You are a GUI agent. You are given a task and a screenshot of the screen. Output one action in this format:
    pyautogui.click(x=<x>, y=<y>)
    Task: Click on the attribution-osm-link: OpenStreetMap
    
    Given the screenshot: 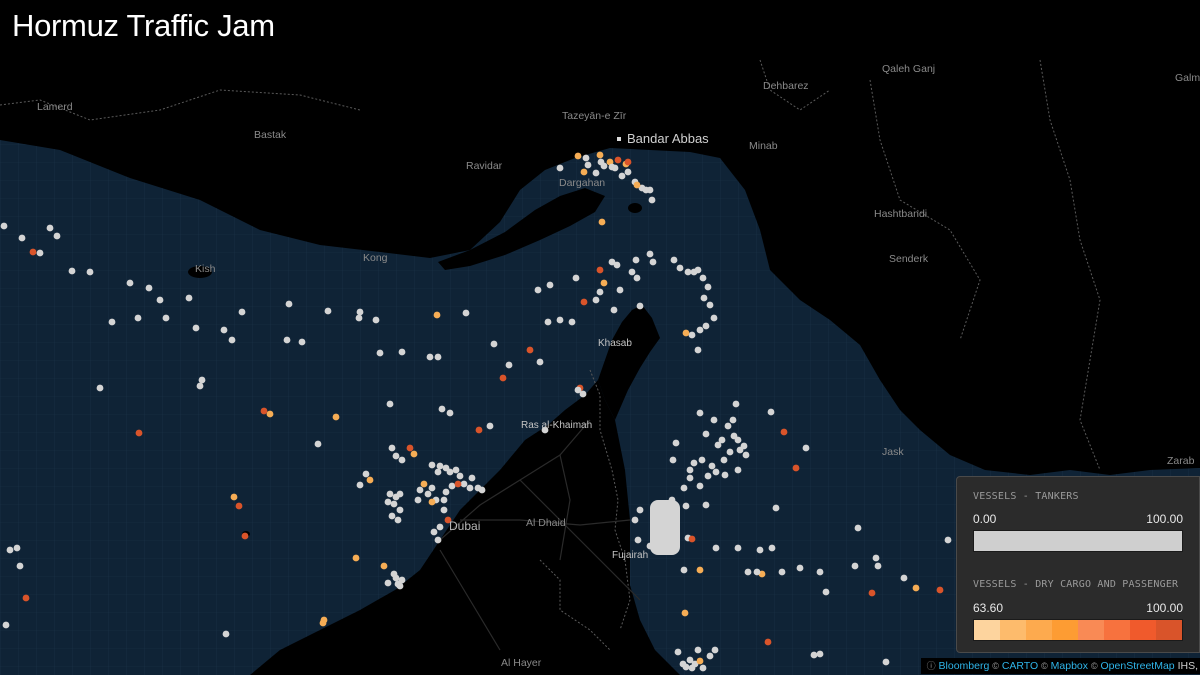 What is the action you would take?
    pyautogui.click(x=1138, y=666)
    